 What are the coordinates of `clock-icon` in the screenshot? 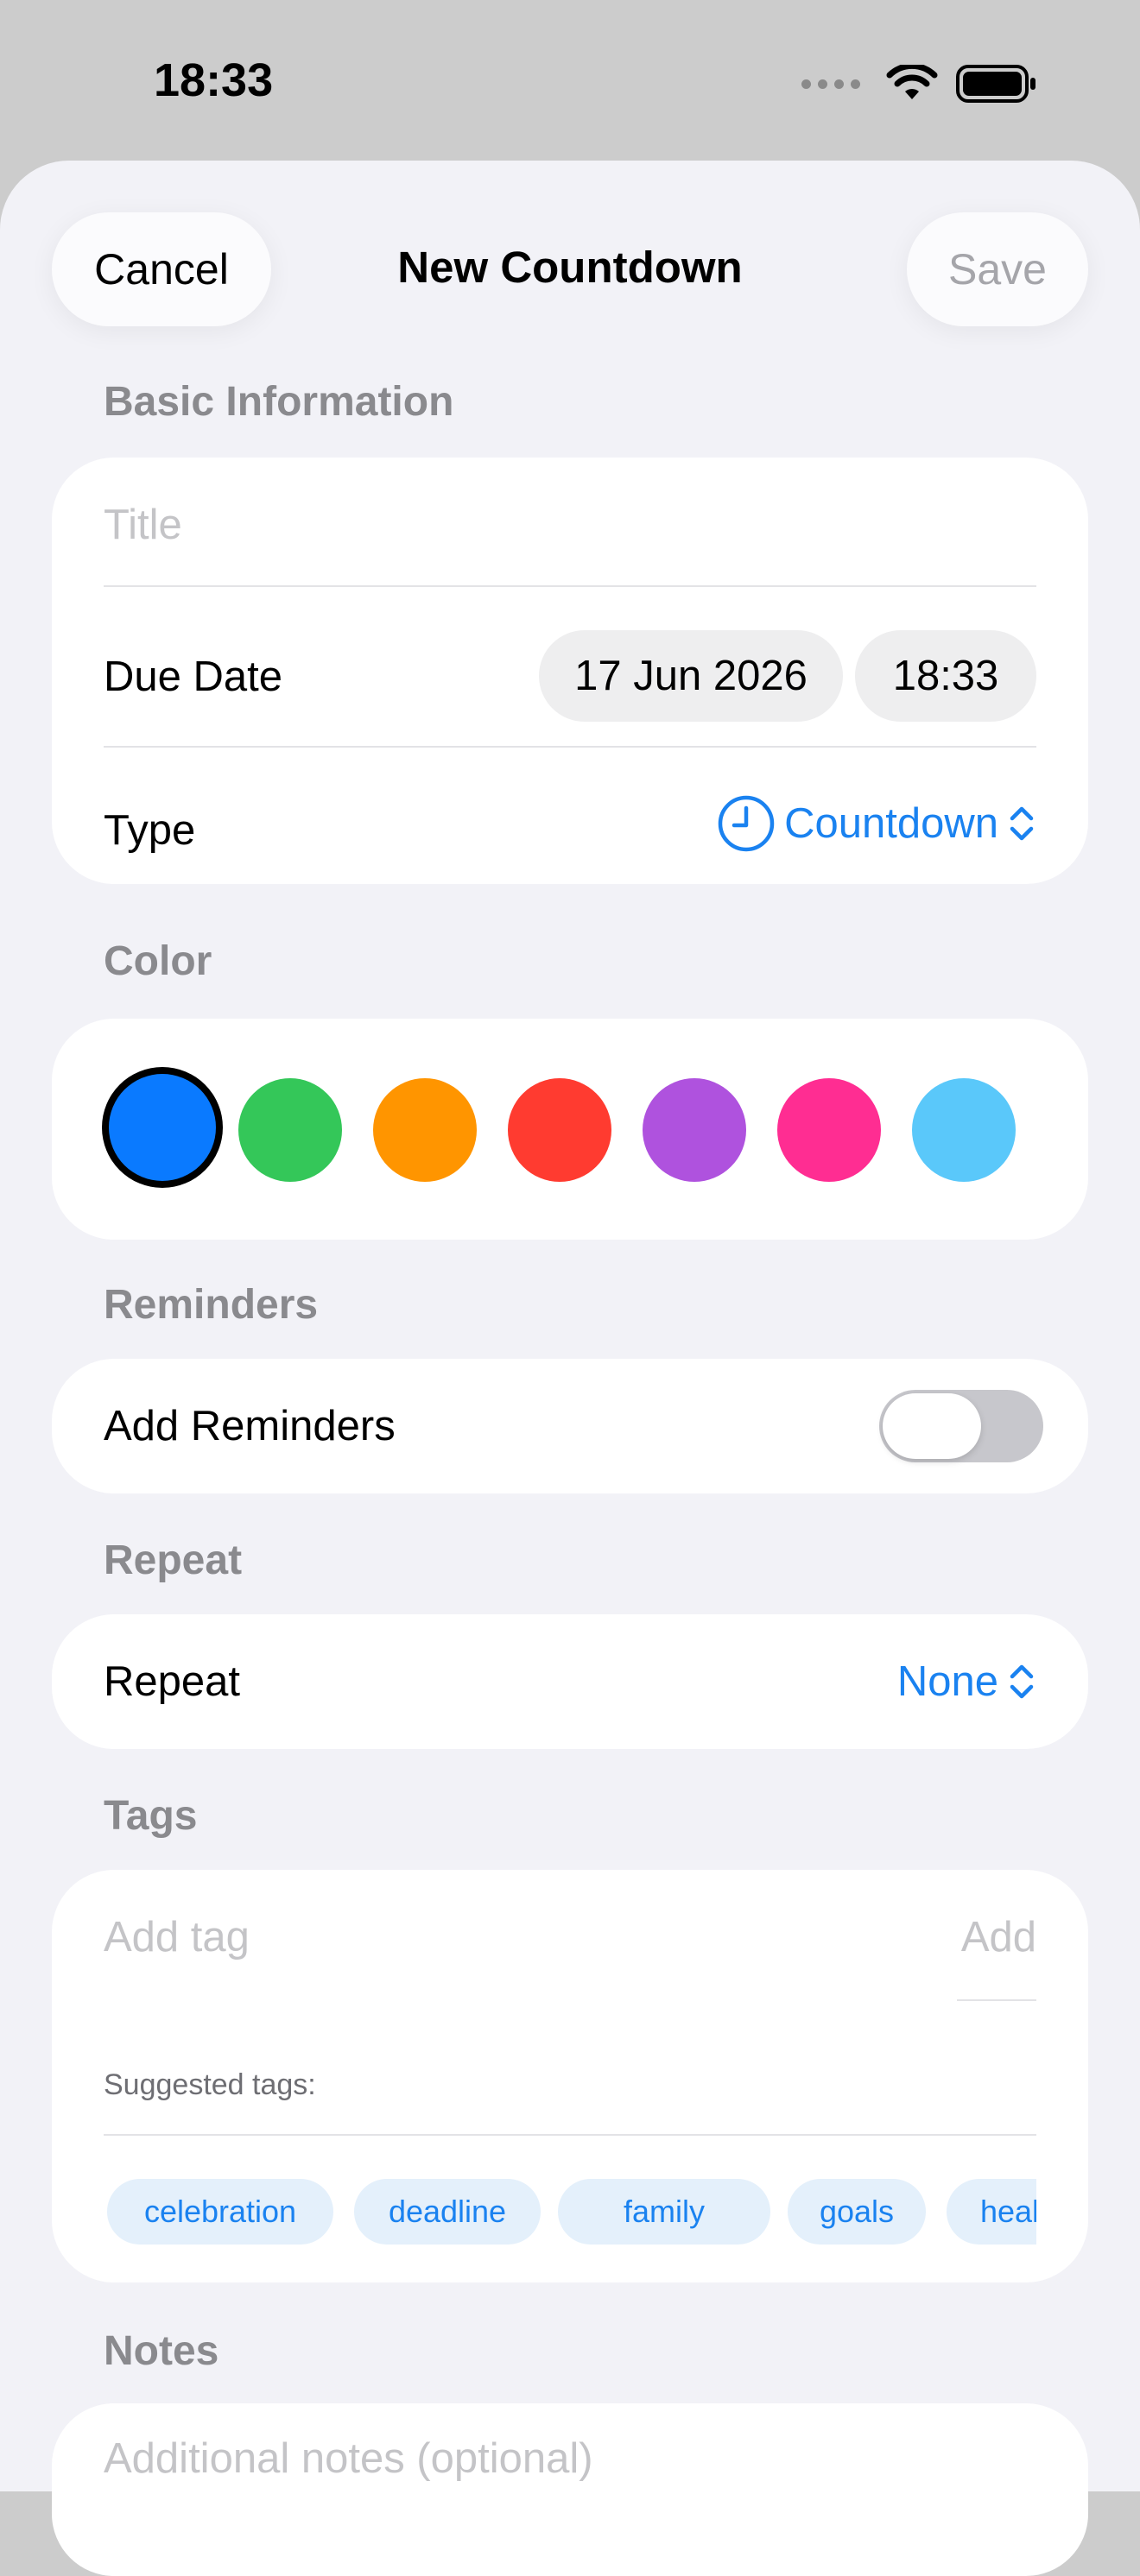 It's located at (746, 823).